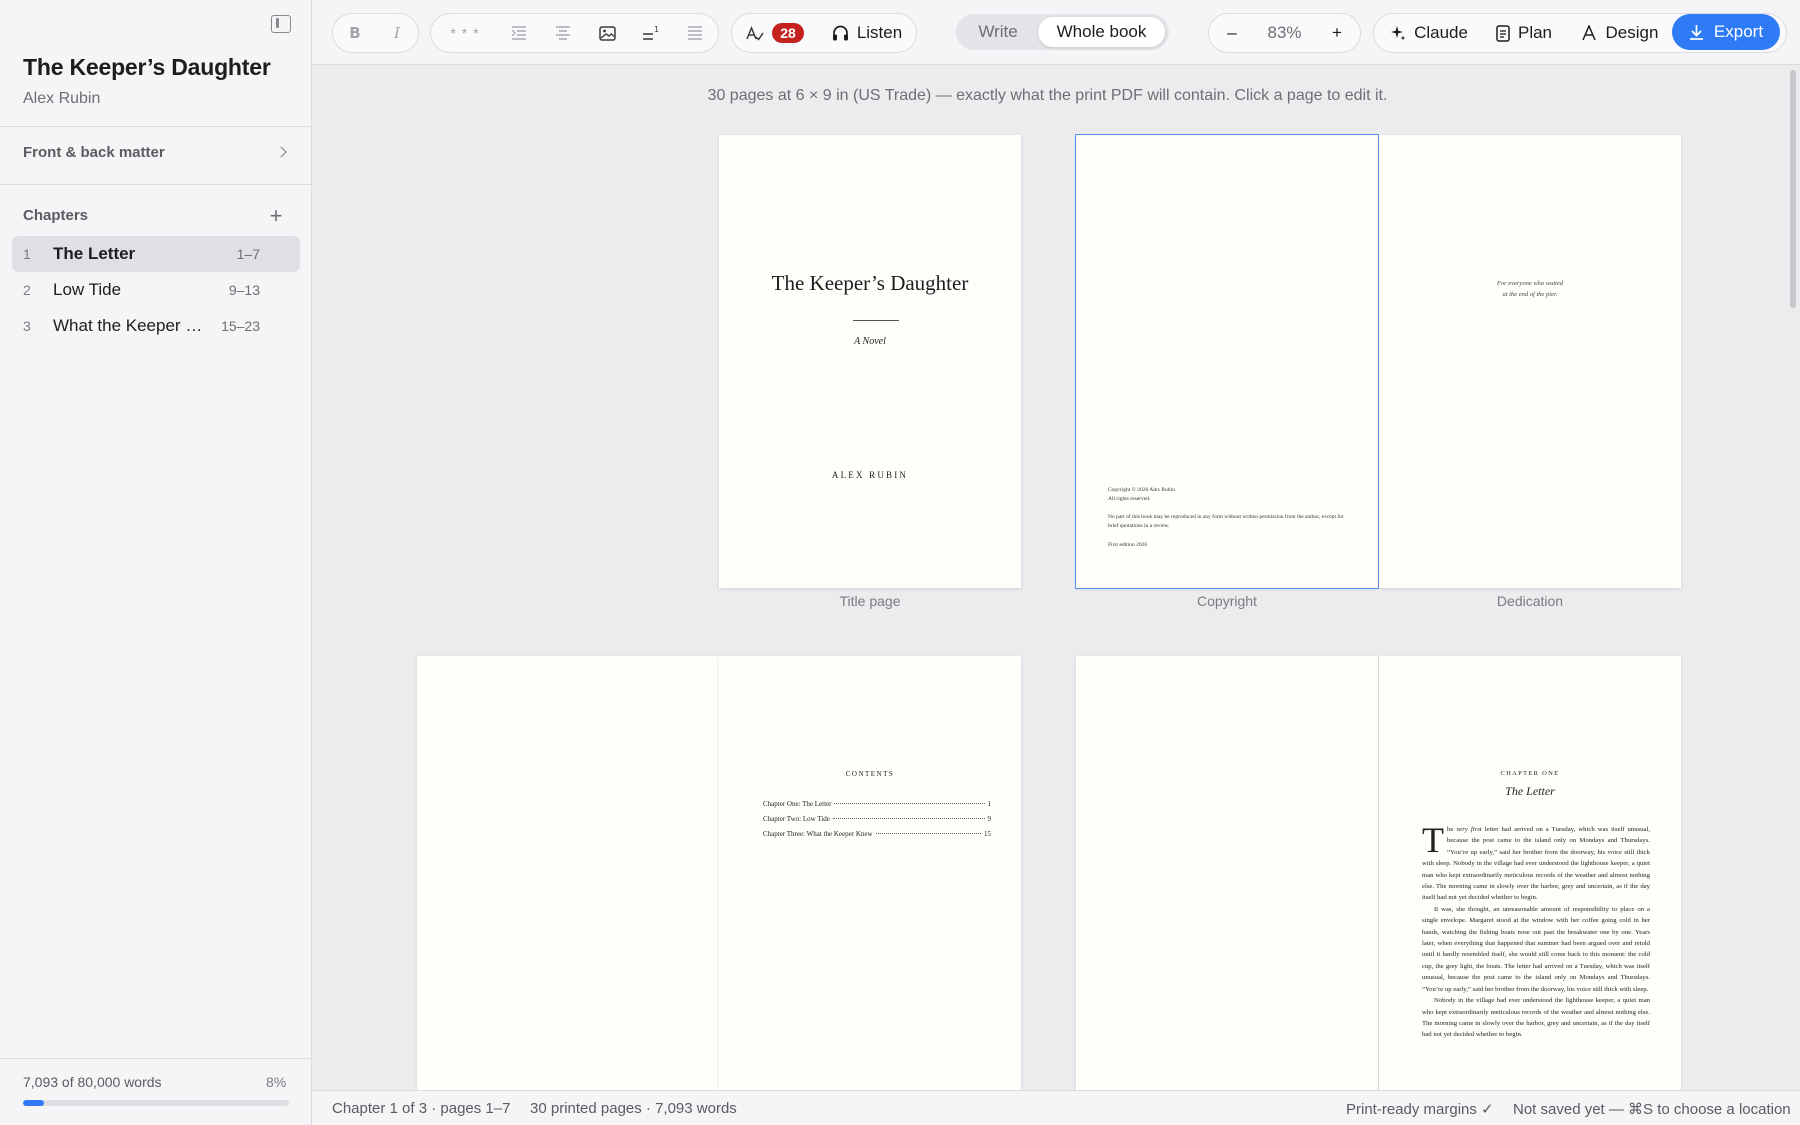  I want to click on chapter-item-3: 3 What the Keeper Knew 15–23, so click(156, 326).